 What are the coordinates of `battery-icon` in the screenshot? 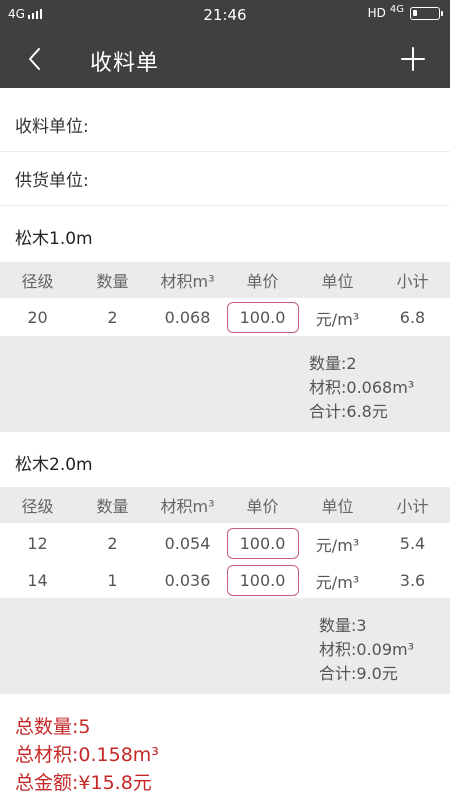 It's located at (426, 13).